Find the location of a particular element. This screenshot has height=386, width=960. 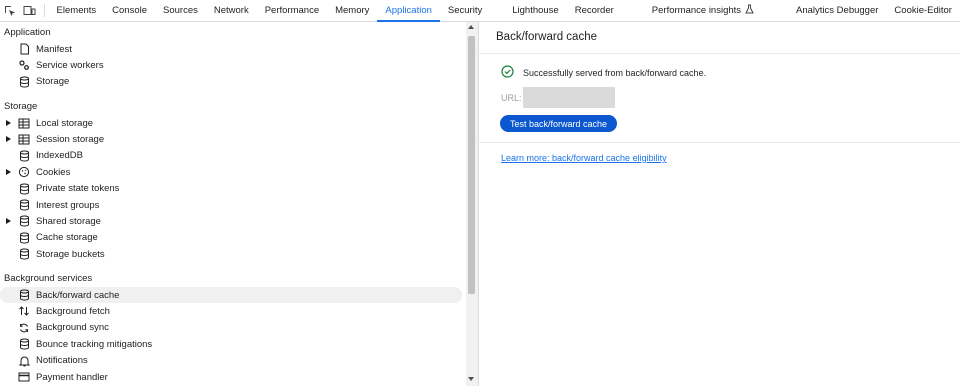

tab-label: Application is located at coordinates (408, 10).